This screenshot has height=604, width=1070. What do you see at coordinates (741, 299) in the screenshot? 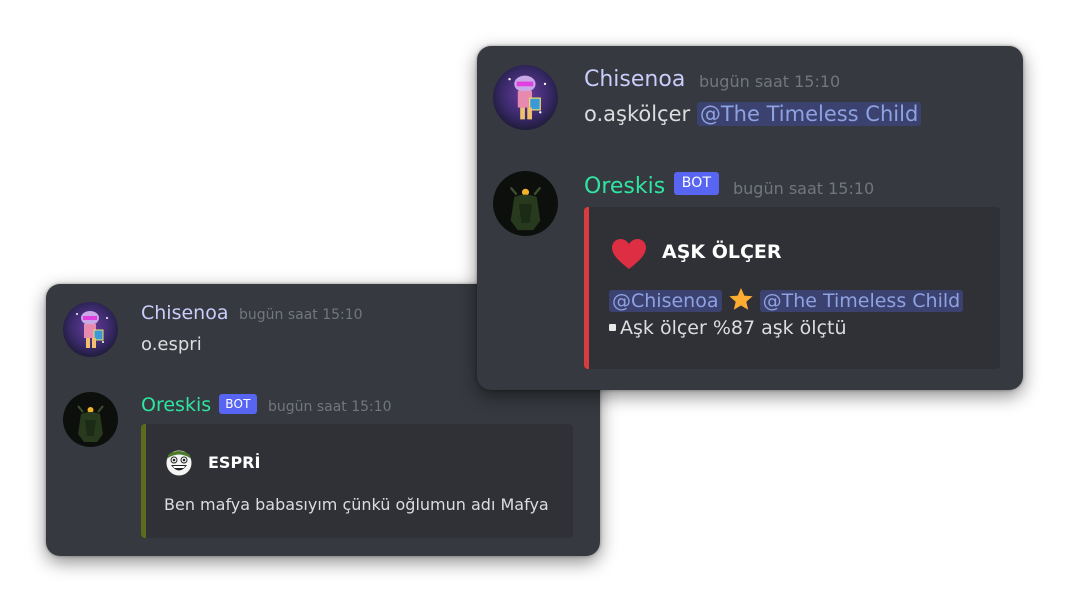
I see `star-icon` at bounding box center [741, 299].